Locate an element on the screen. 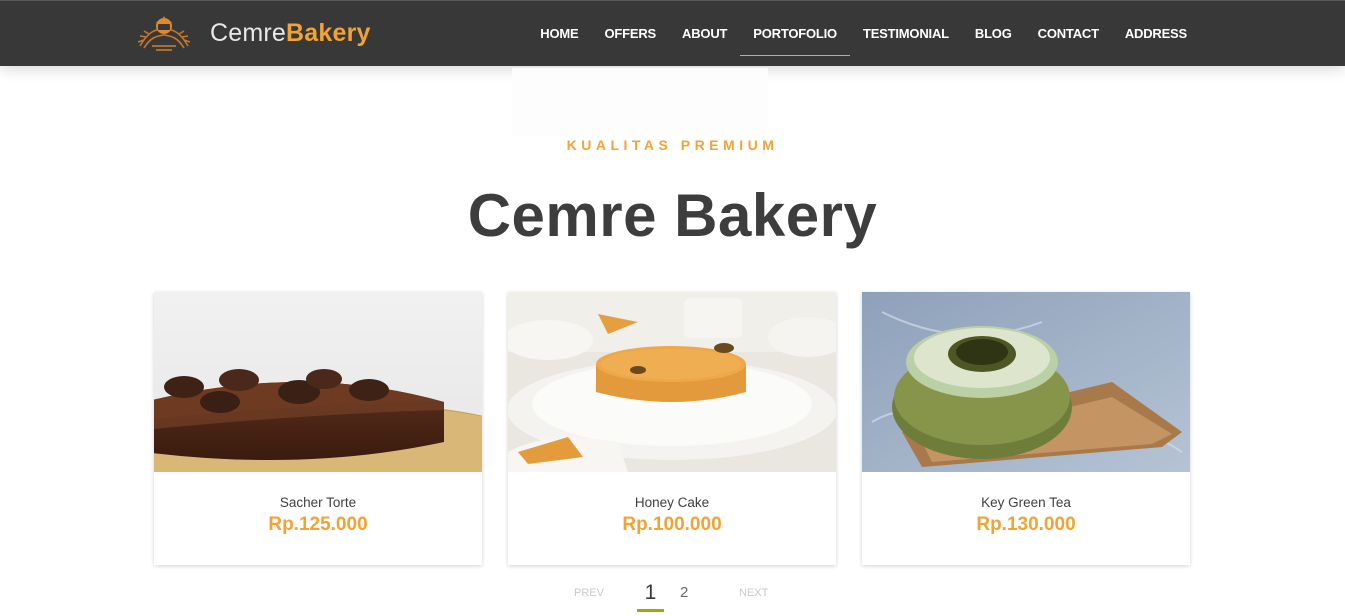 This screenshot has height=616, width=1345. product-card: Honey Cake Rp.100.000 is located at coordinates (672, 428).